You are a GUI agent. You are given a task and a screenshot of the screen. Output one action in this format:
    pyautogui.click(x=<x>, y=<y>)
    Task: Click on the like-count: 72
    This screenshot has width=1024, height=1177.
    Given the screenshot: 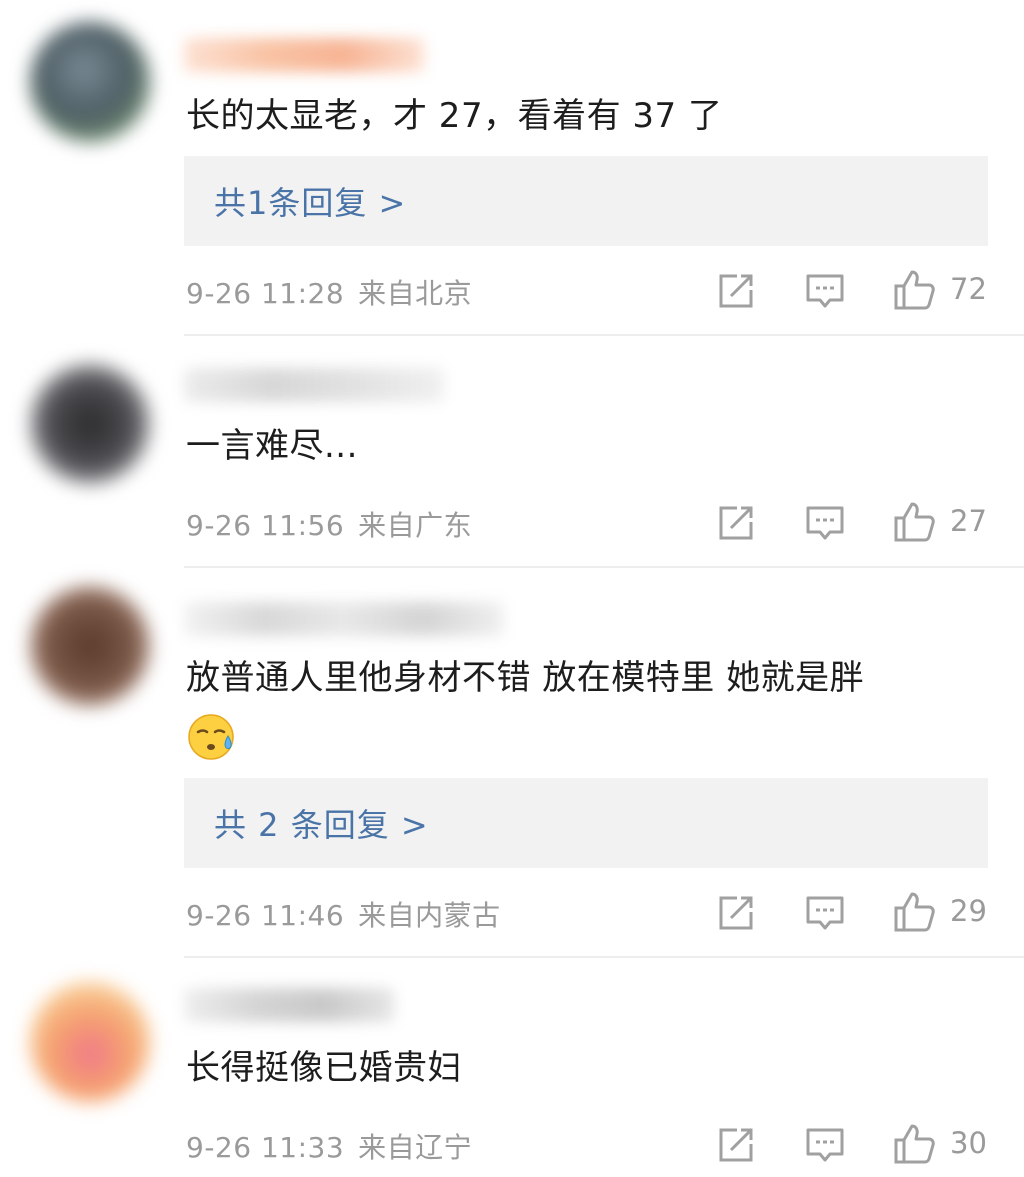 What is the action you would take?
    pyautogui.click(x=968, y=289)
    